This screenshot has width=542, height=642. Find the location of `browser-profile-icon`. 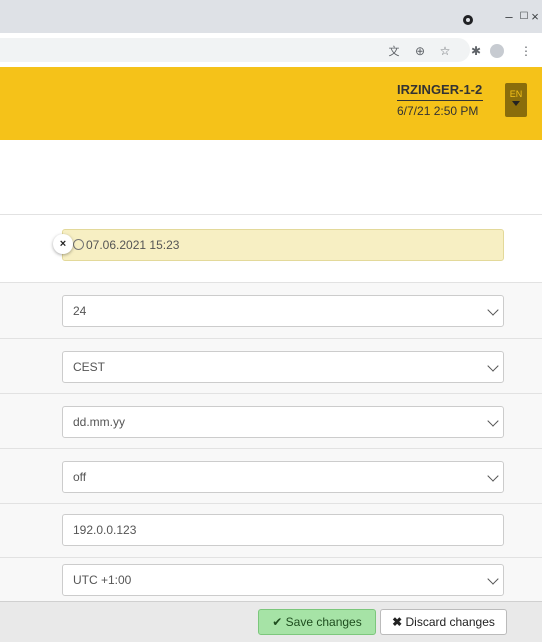

browser-profile-icon is located at coordinates (468, 20).